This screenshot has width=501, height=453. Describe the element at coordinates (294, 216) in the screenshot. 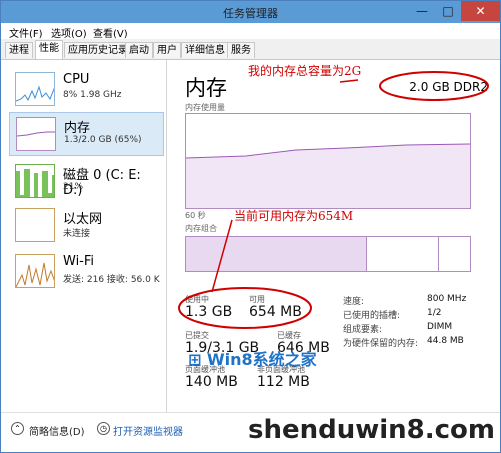

I see `available-annotation: 当前可用内存为654M` at that location.